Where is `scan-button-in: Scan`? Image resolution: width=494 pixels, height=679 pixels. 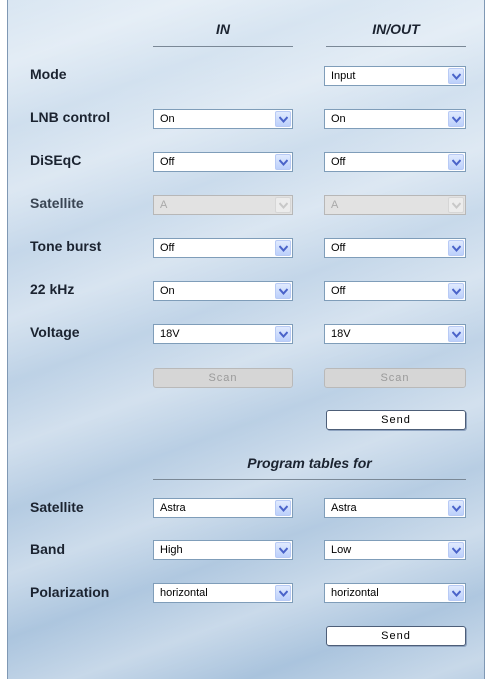
scan-button-in: Scan is located at coordinates (223, 378).